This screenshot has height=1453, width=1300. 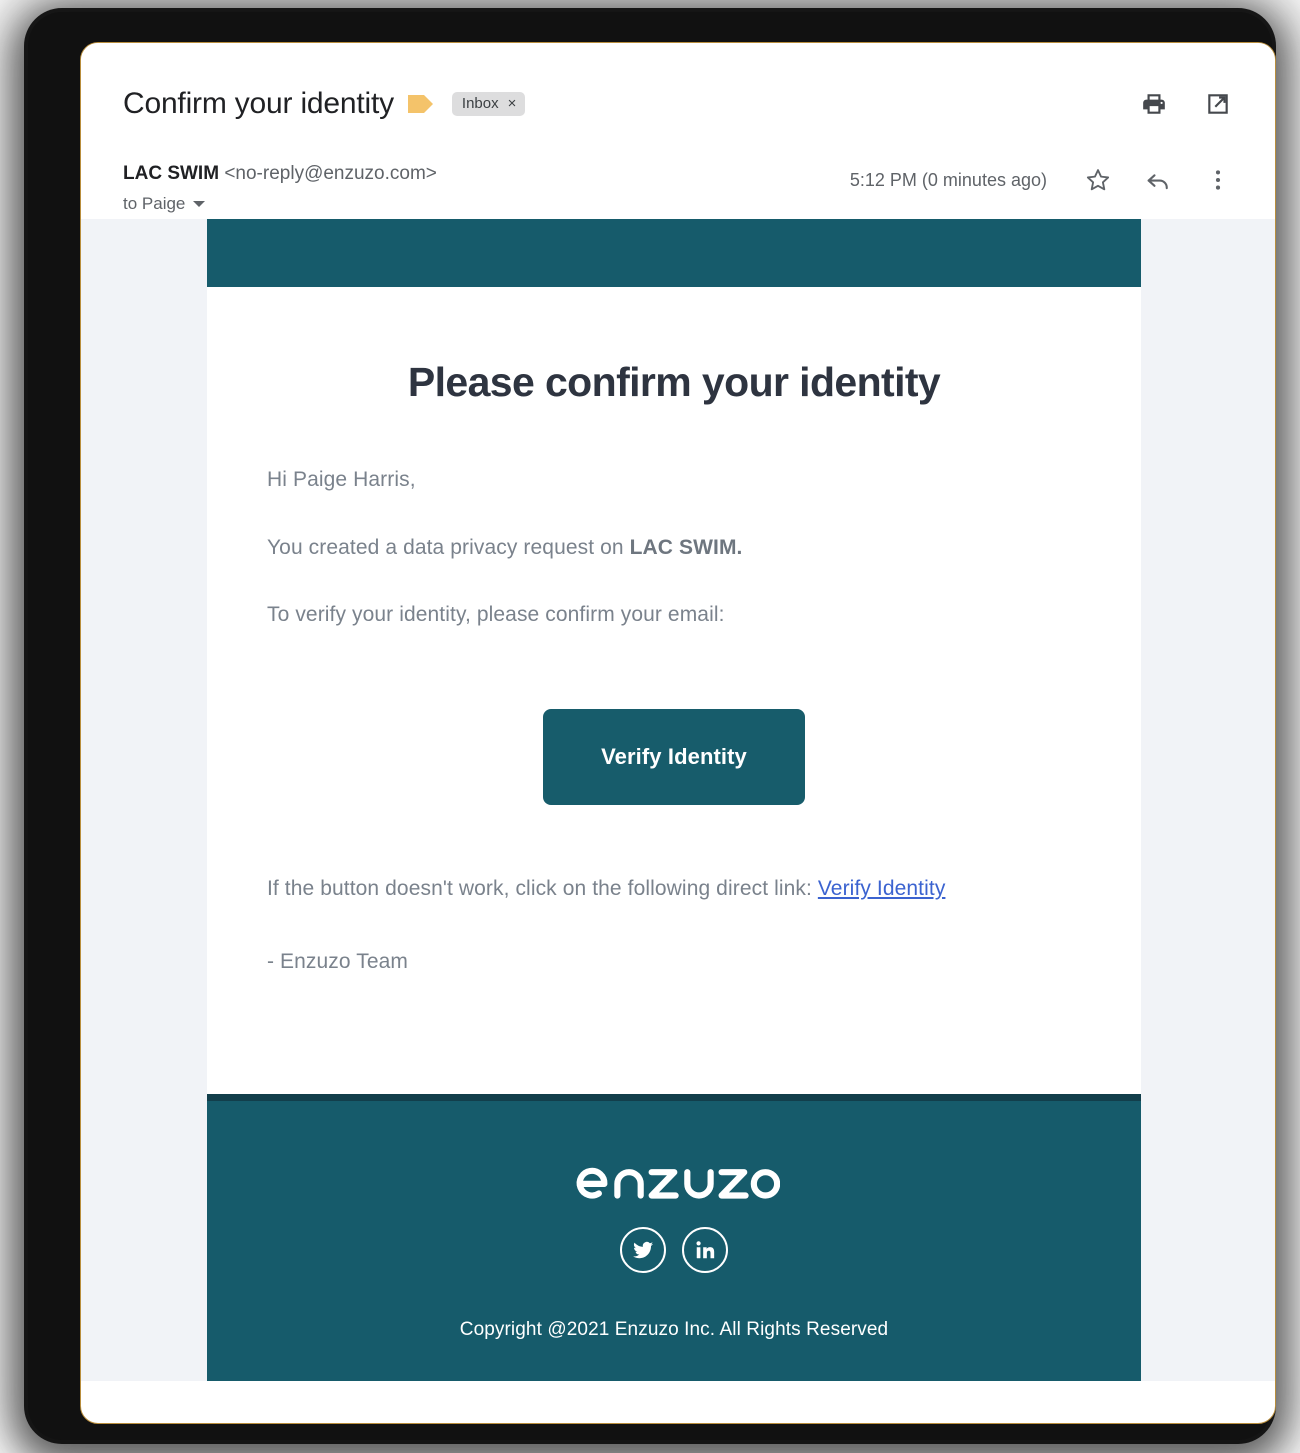 What do you see at coordinates (258, 103) in the screenshot?
I see `page-title: Confirm your identity` at bounding box center [258, 103].